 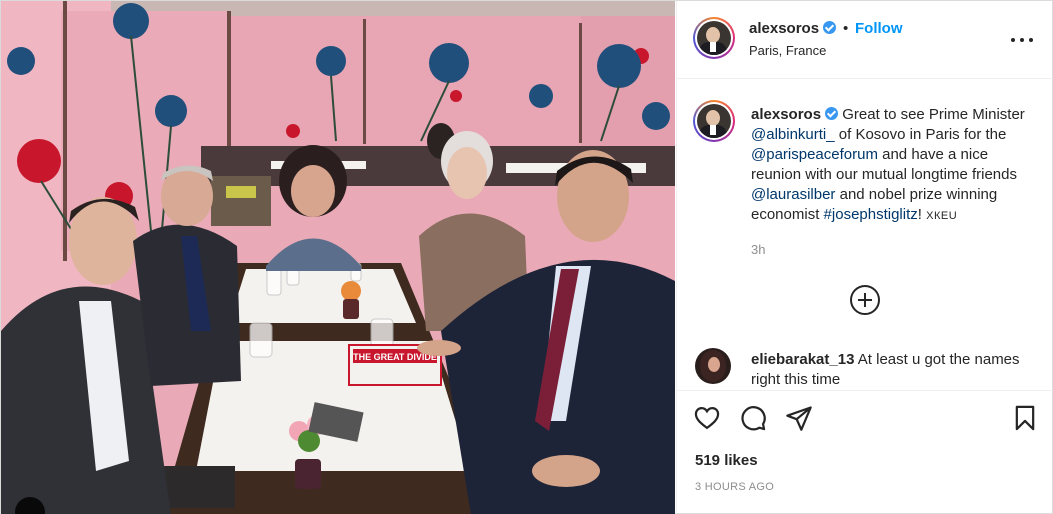 What do you see at coordinates (865, 452) in the screenshot?
I see `post-actions: 519 likes 3 HOURS AGO` at bounding box center [865, 452].